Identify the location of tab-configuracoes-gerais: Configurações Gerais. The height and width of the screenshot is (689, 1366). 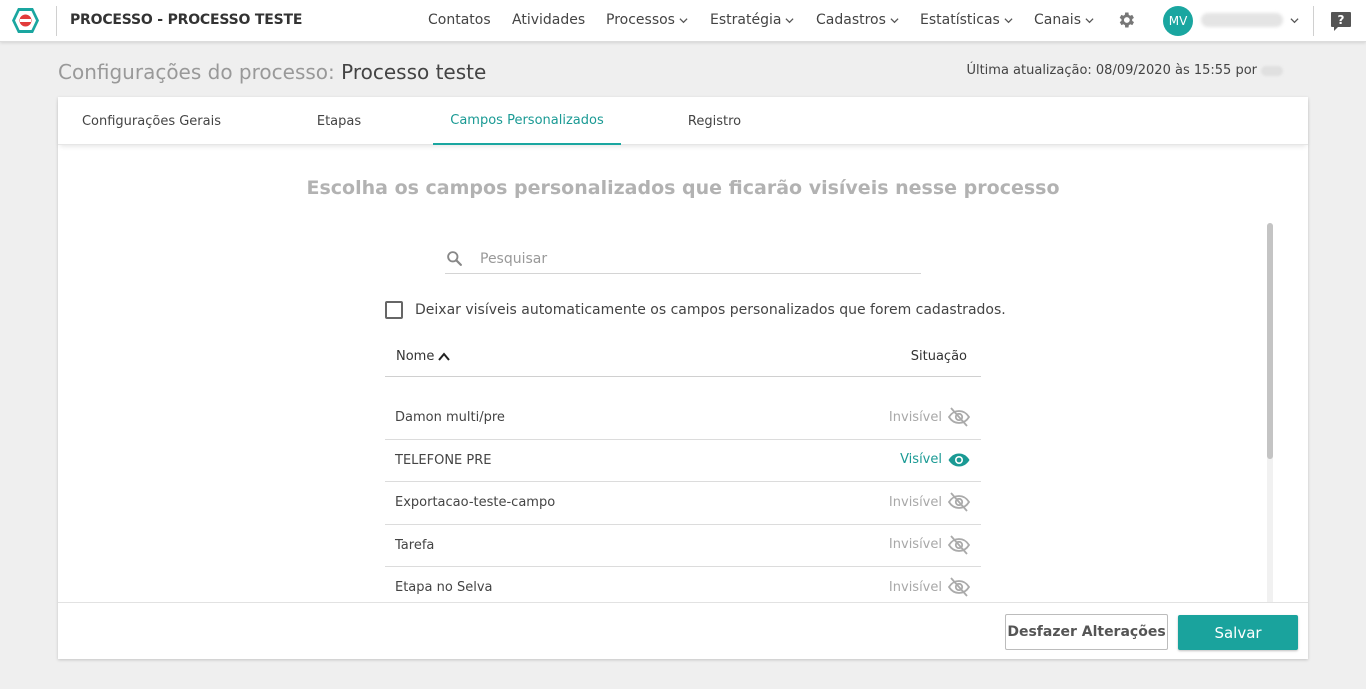
(151, 121).